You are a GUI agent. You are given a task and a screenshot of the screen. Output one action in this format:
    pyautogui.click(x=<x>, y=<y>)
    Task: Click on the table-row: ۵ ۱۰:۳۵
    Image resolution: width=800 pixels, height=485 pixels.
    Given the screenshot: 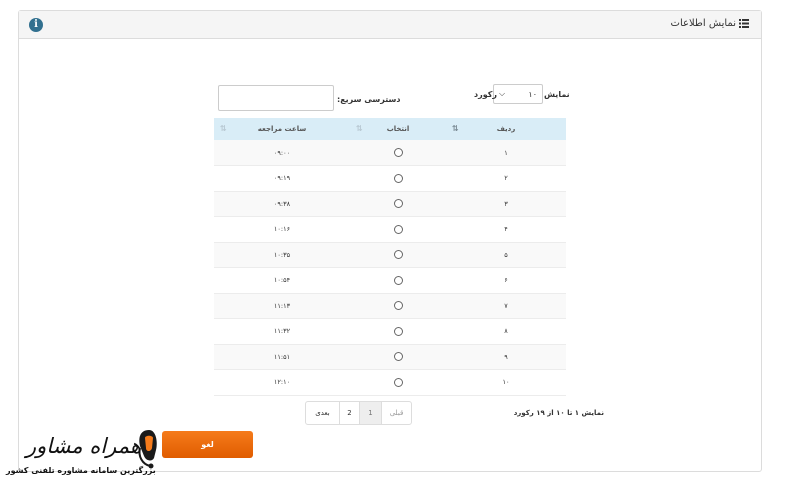 What is the action you would take?
    pyautogui.click(x=390, y=255)
    